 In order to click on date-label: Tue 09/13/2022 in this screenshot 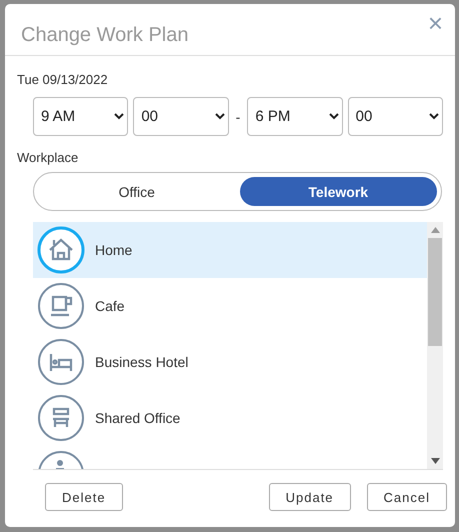, I will do `click(63, 79)`.